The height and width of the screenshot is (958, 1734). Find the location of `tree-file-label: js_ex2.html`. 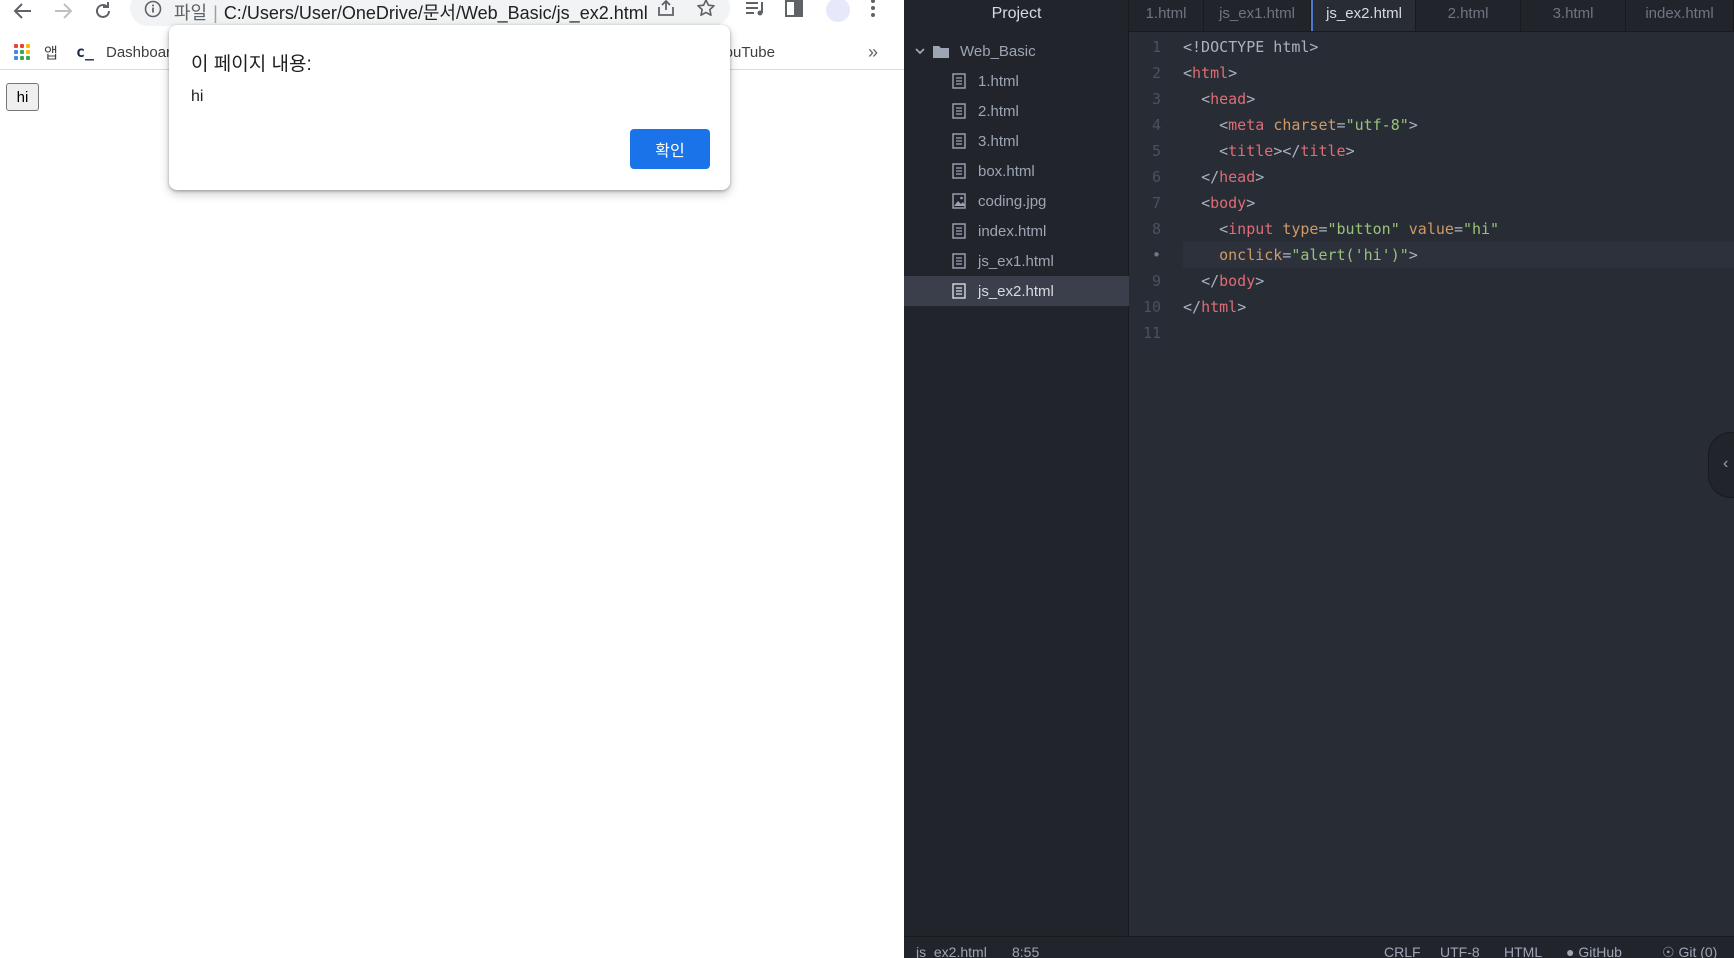

tree-file-label: js_ex2.html is located at coordinates (1016, 291).